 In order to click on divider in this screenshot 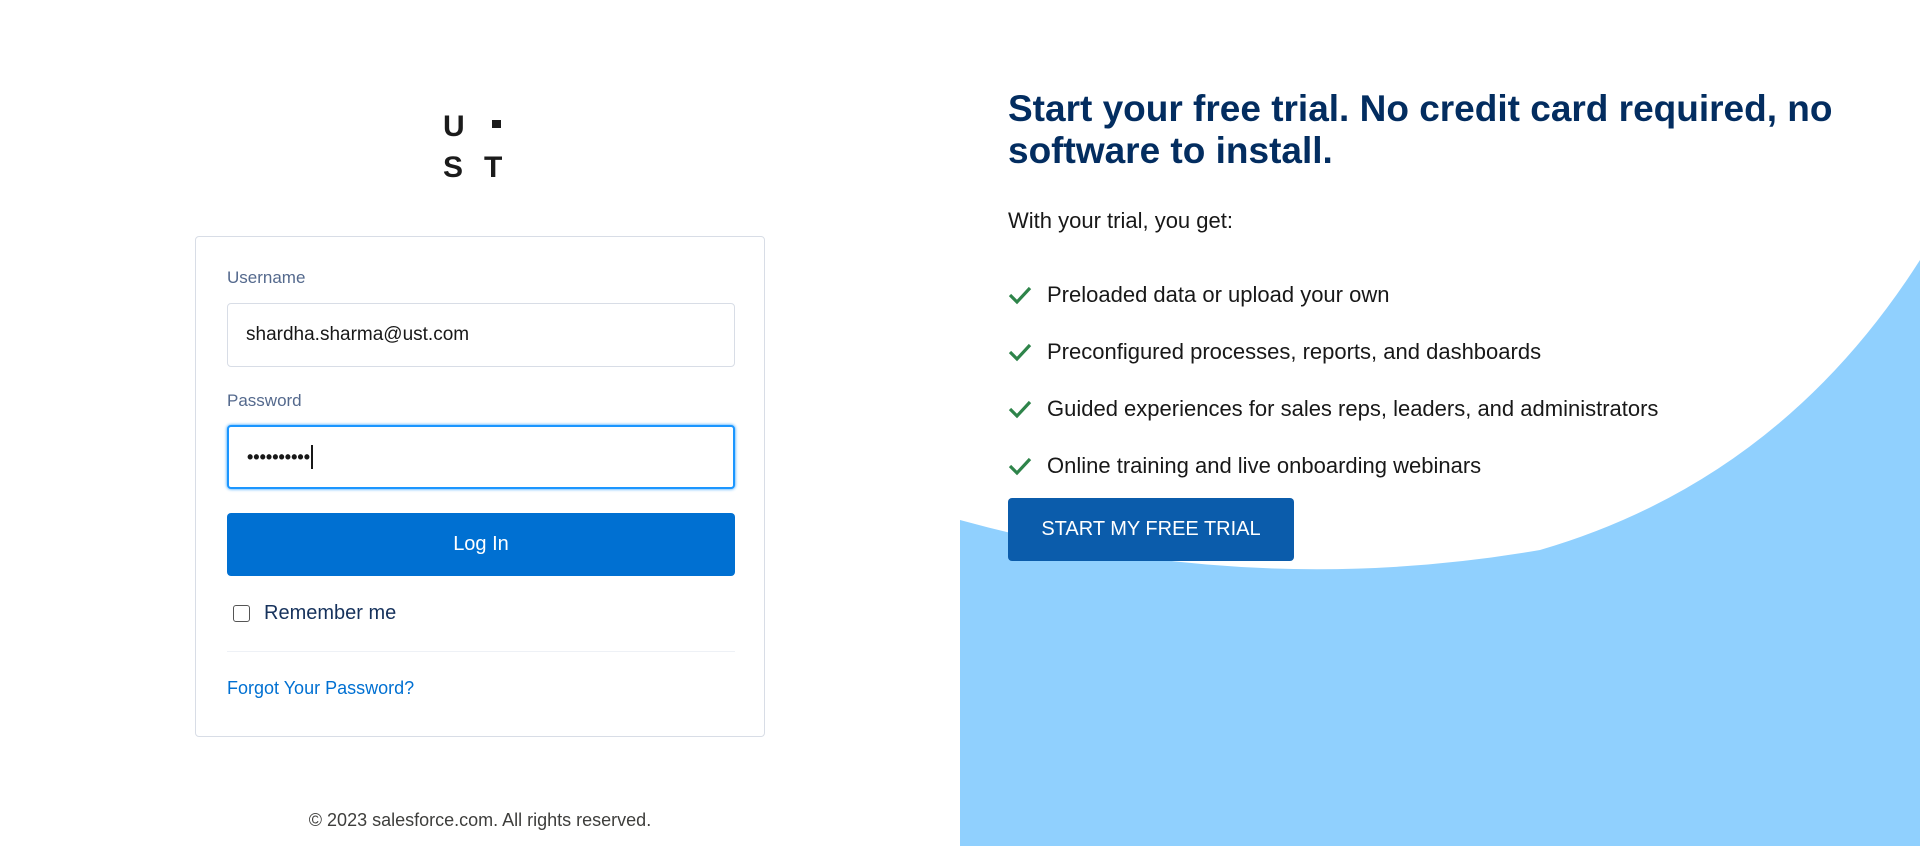, I will do `click(481, 651)`.